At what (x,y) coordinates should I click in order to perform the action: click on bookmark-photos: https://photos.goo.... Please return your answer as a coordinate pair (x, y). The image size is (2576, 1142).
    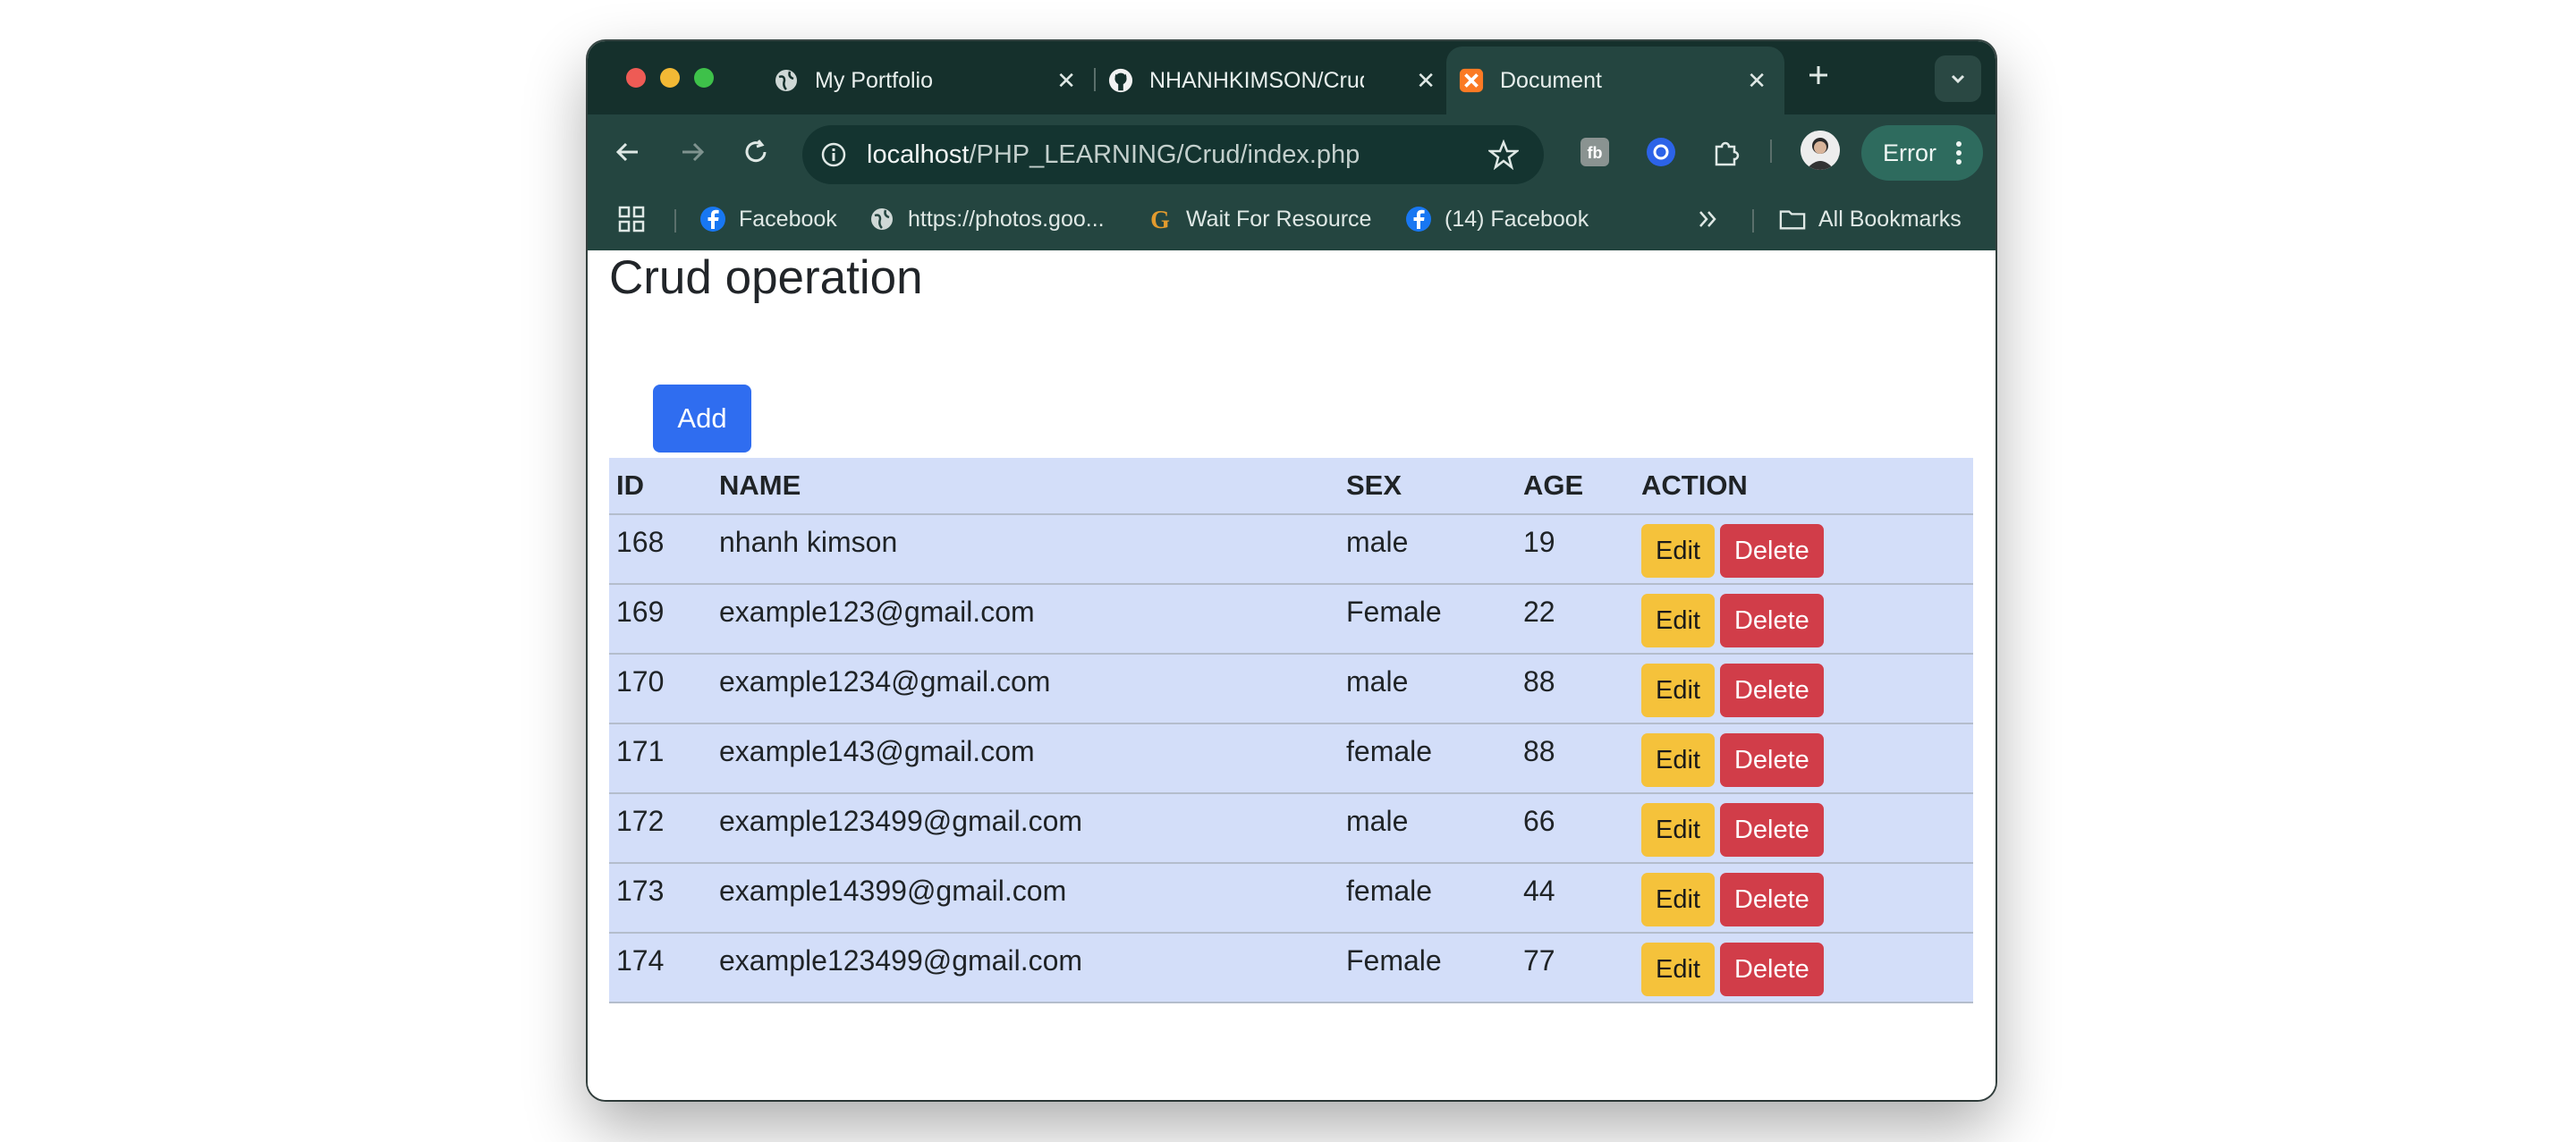
    Looking at the image, I should click on (987, 220).